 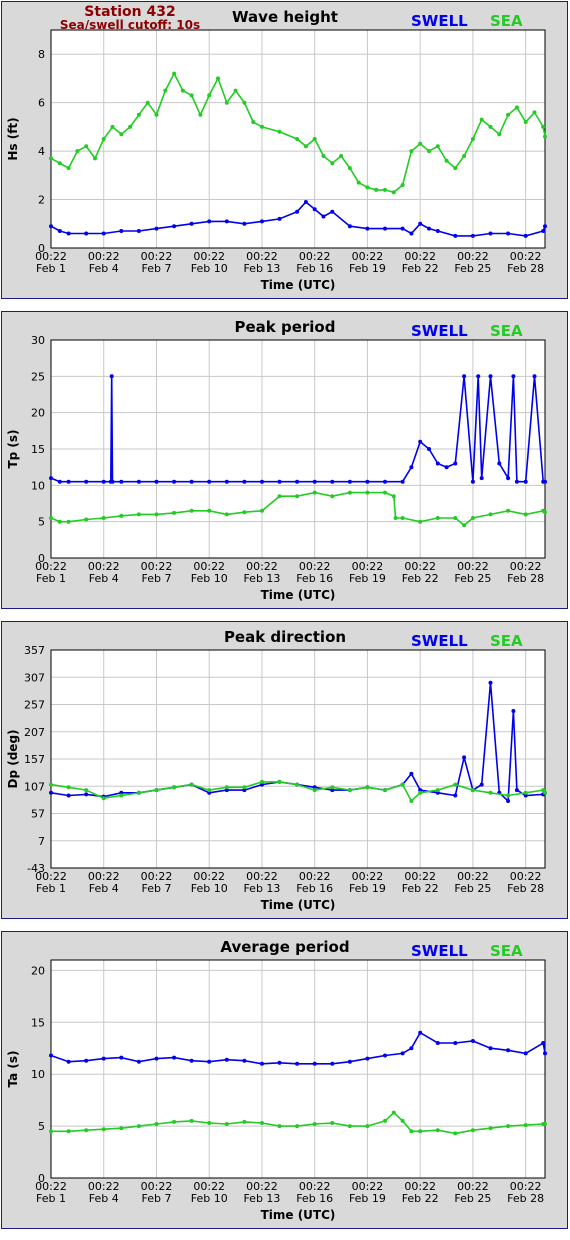 I want to click on y-axis-label: Ta (s), so click(x=13, y=1068).